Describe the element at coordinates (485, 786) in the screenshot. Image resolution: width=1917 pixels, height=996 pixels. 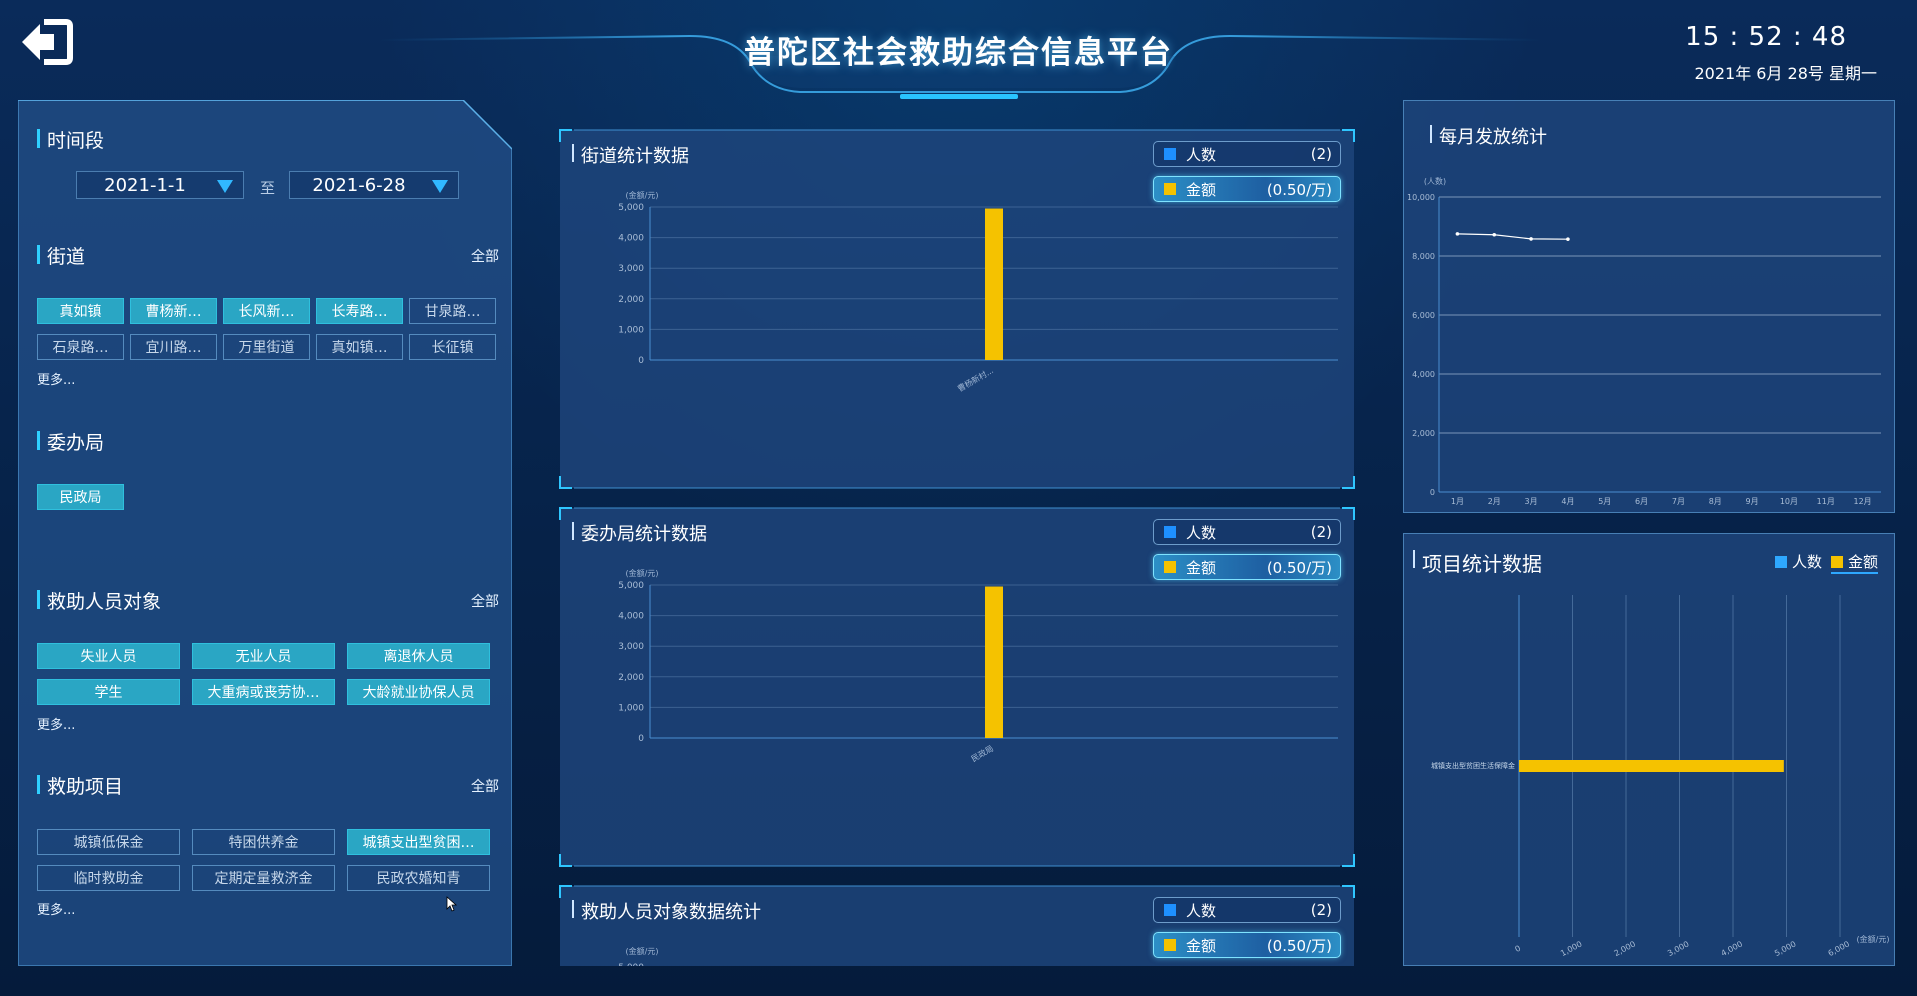
I see `project-all-link: 全部` at that location.